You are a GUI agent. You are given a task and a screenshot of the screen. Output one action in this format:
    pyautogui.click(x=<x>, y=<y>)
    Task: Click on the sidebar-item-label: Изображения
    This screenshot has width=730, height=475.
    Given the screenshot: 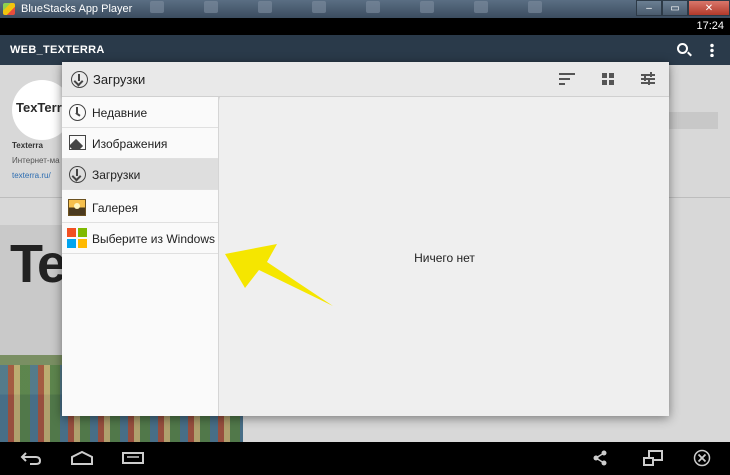 What is the action you would take?
    pyautogui.click(x=130, y=144)
    